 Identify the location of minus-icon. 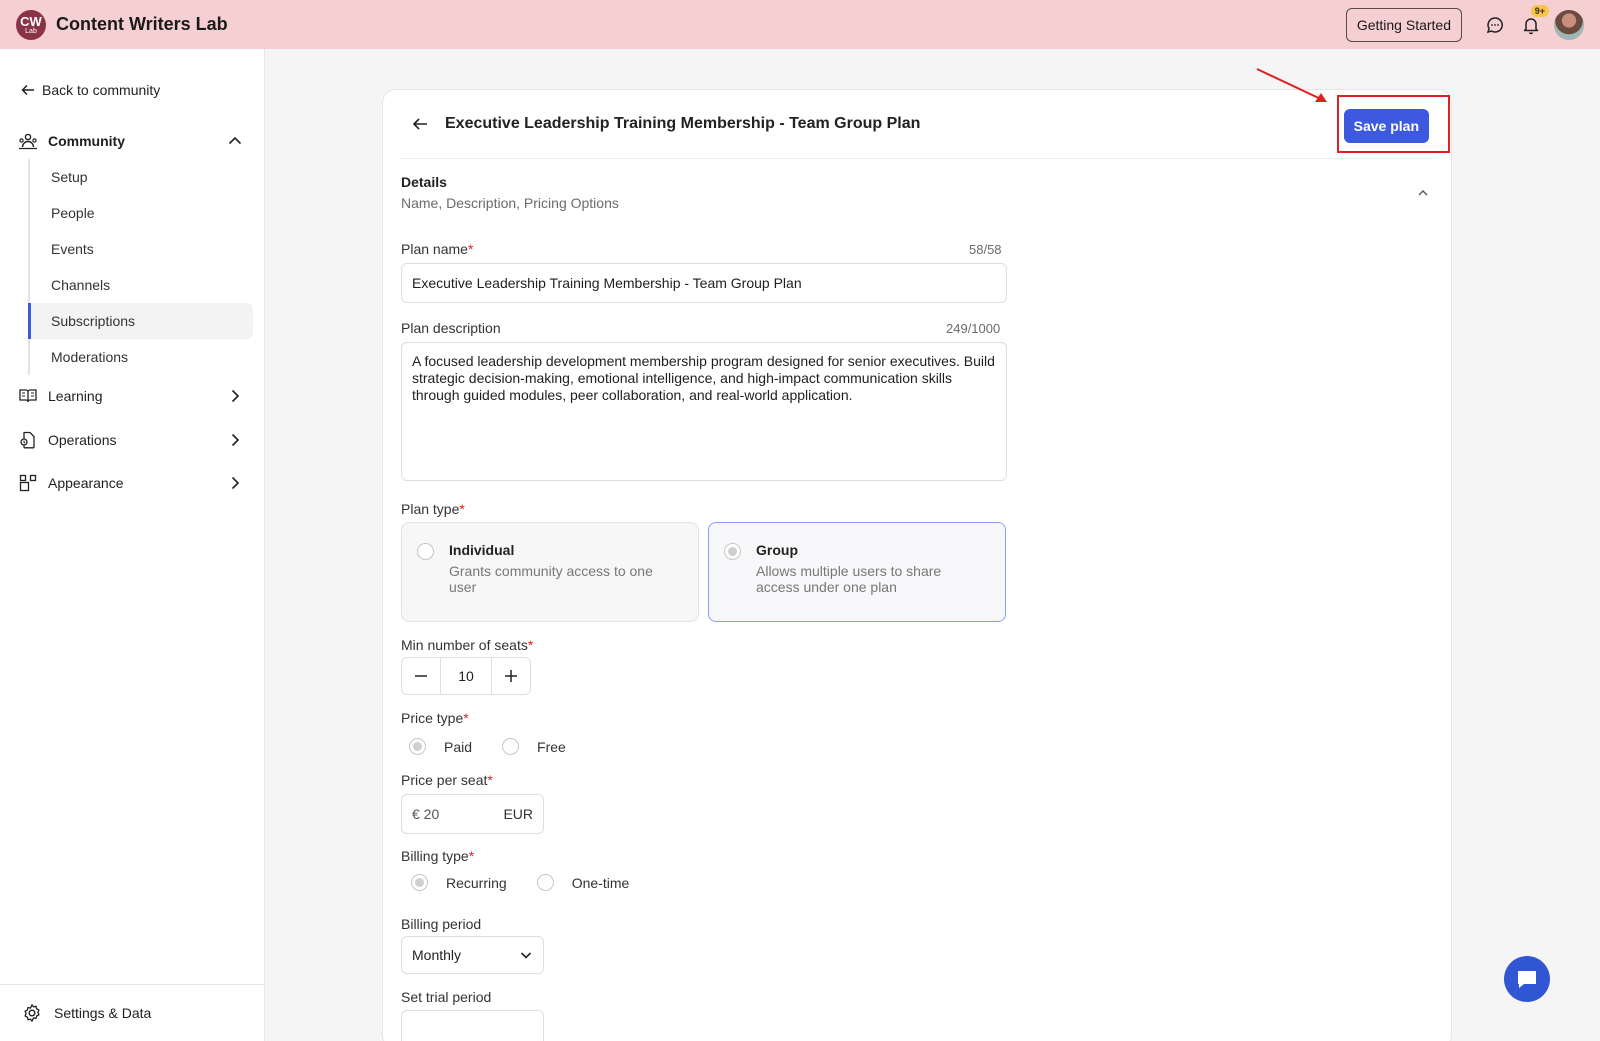
(421, 676).